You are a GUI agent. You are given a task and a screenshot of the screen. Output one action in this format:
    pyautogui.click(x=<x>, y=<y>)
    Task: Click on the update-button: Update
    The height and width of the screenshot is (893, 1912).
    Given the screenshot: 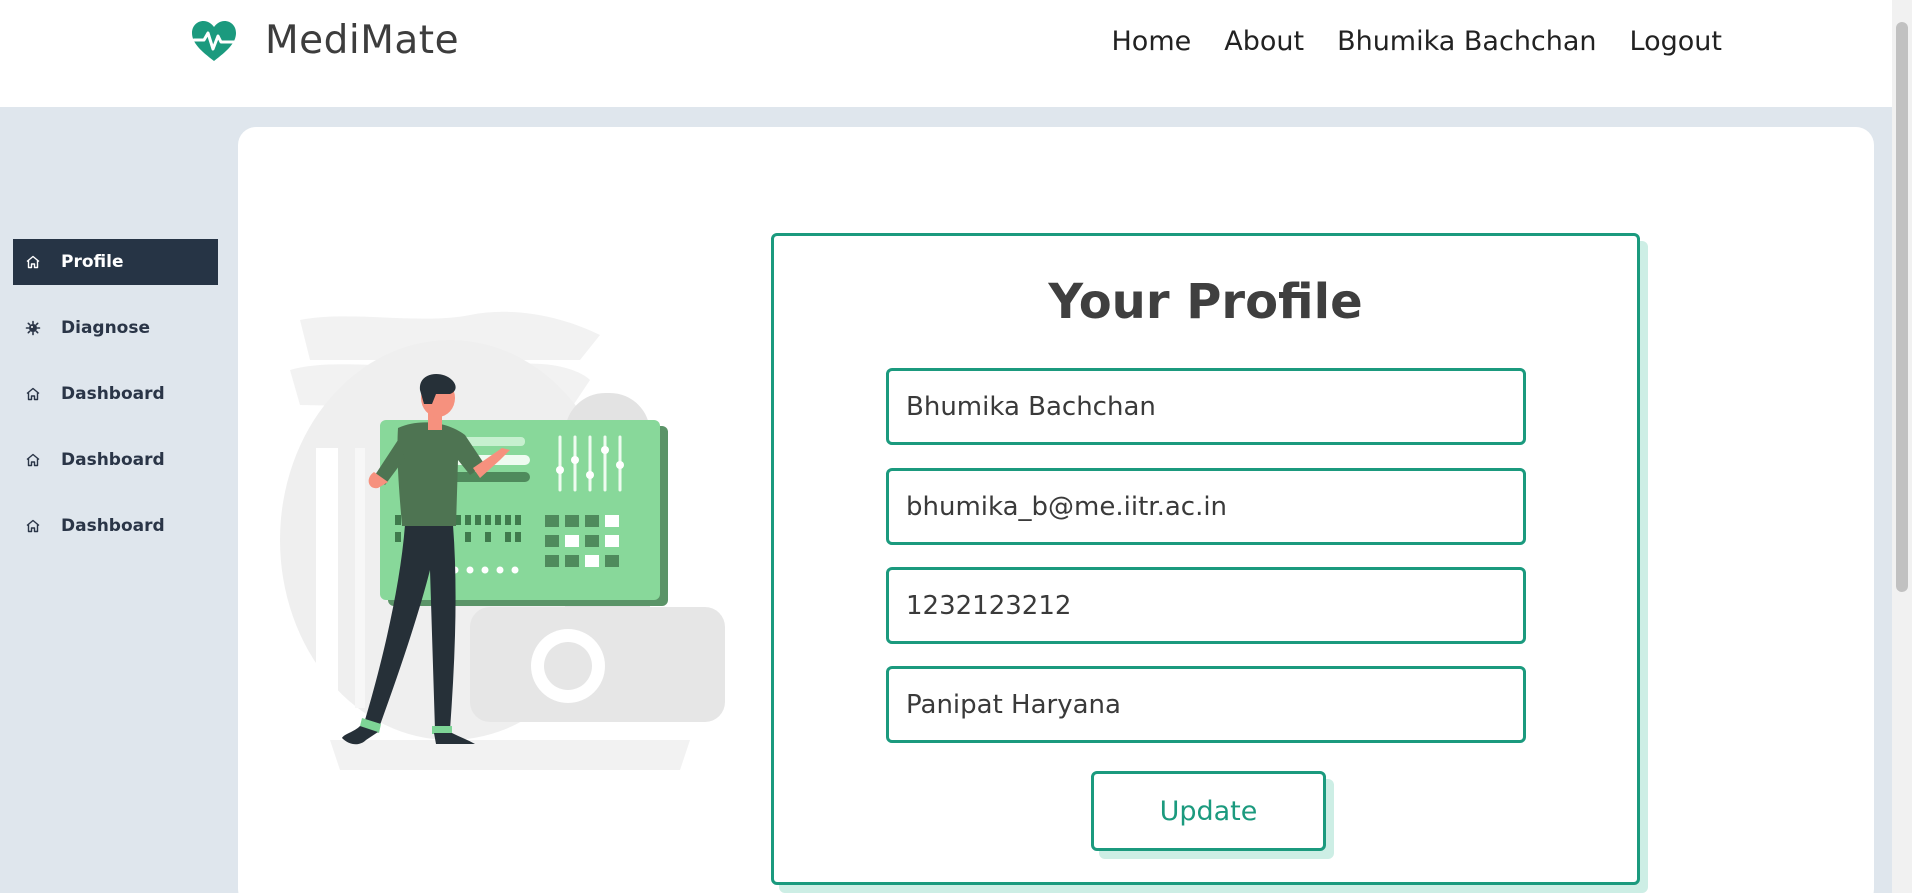 What is the action you would take?
    pyautogui.click(x=1208, y=811)
    